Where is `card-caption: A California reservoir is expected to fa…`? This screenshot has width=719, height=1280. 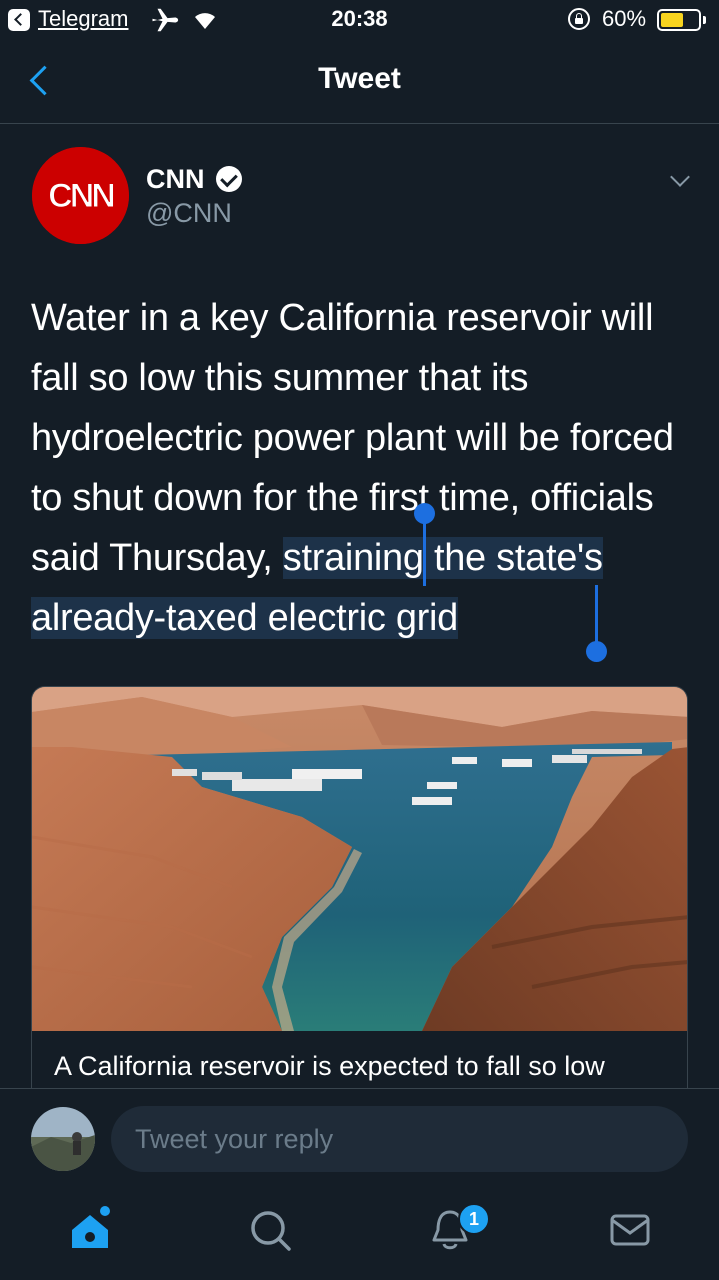
card-caption: A California reservoir is expected to fa… is located at coordinates (329, 1066).